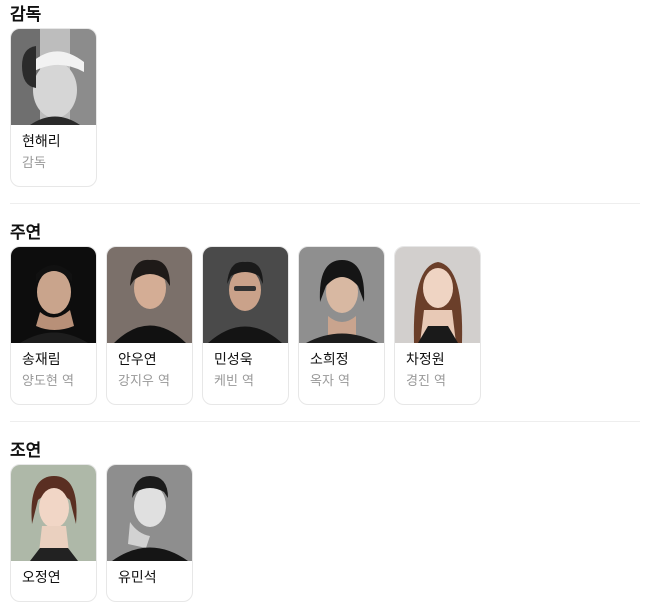 This screenshot has width=653, height=614. What do you see at coordinates (330, 381) in the screenshot?
I see `person-role: 옥자 역` at bounding box center [330, 381].